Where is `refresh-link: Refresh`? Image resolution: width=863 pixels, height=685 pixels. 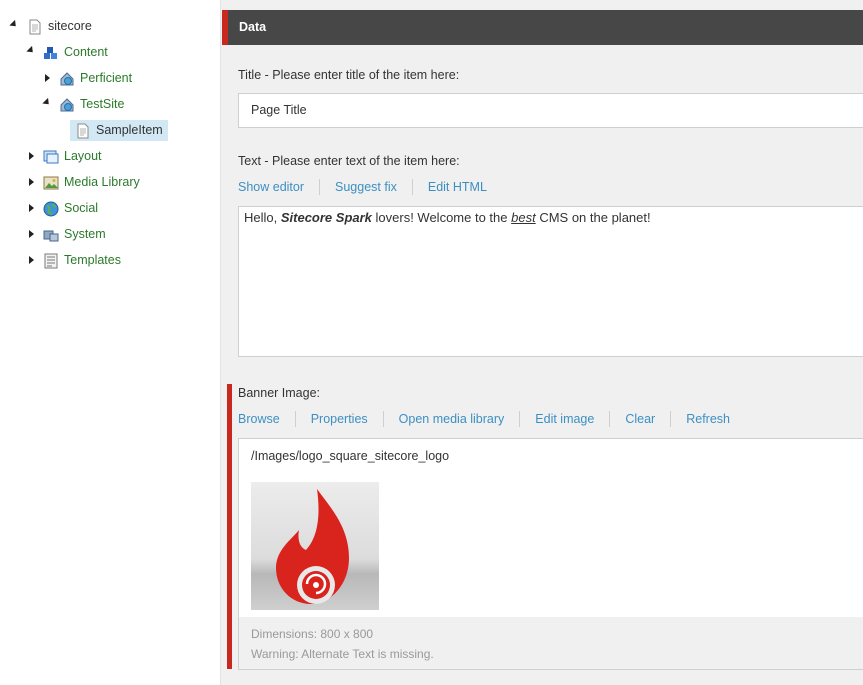 refresh-link: Refresh is located at coordinates (707, 419).